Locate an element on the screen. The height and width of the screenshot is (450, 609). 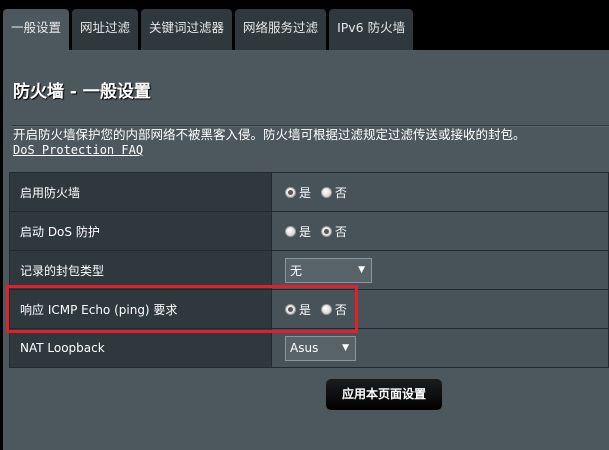
table-row: 启动 DoS 防护 是 否 is located at coordinates (309, 231).